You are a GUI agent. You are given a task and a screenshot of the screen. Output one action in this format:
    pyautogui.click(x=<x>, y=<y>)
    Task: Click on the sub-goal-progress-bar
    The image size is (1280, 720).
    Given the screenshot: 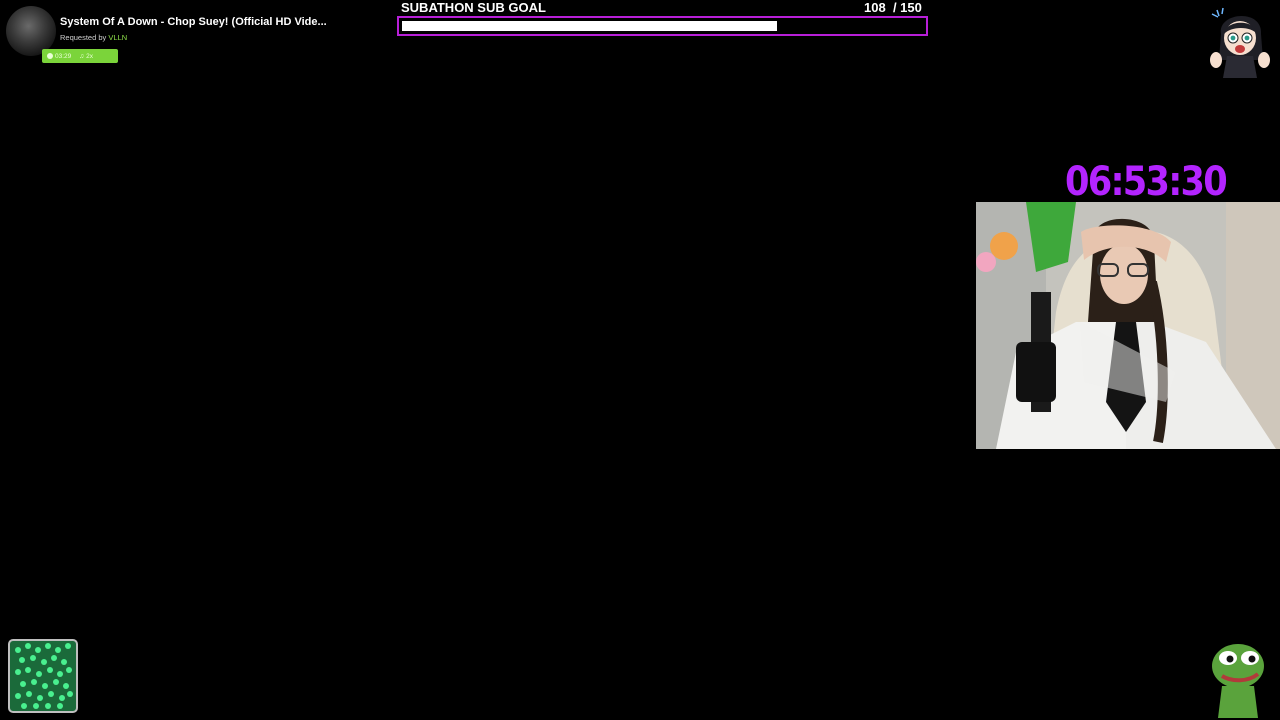 What is the action you would take?
    pyautogui.click(x=662, y=26)
    